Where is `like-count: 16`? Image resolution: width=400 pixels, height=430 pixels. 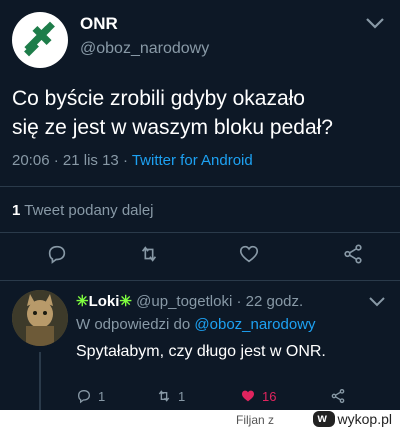 like-count: 16 is located at coordinates (269, 396).